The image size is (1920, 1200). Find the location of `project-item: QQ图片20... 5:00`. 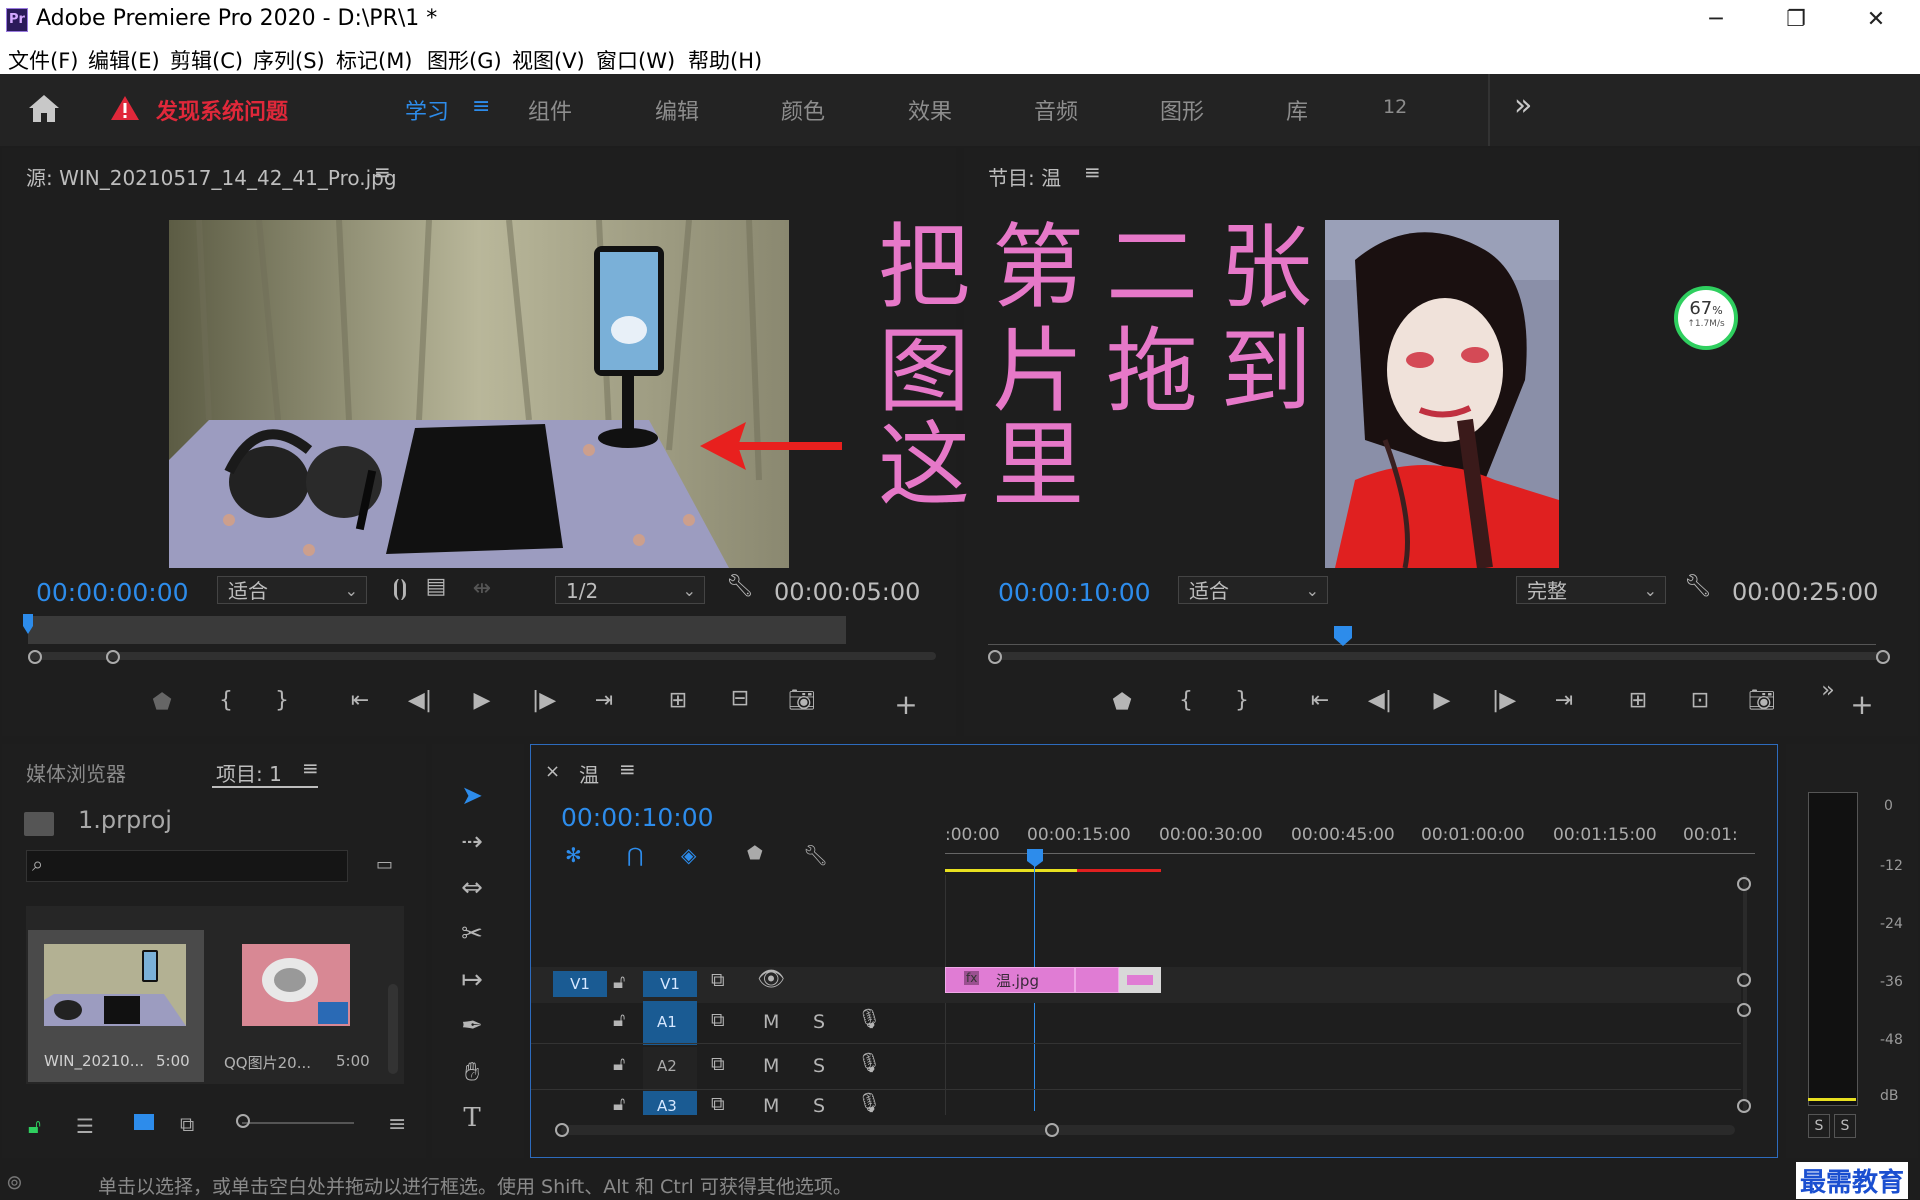

project-item: QQ图片20... 5:00 is located at coordinates (300, 1006).